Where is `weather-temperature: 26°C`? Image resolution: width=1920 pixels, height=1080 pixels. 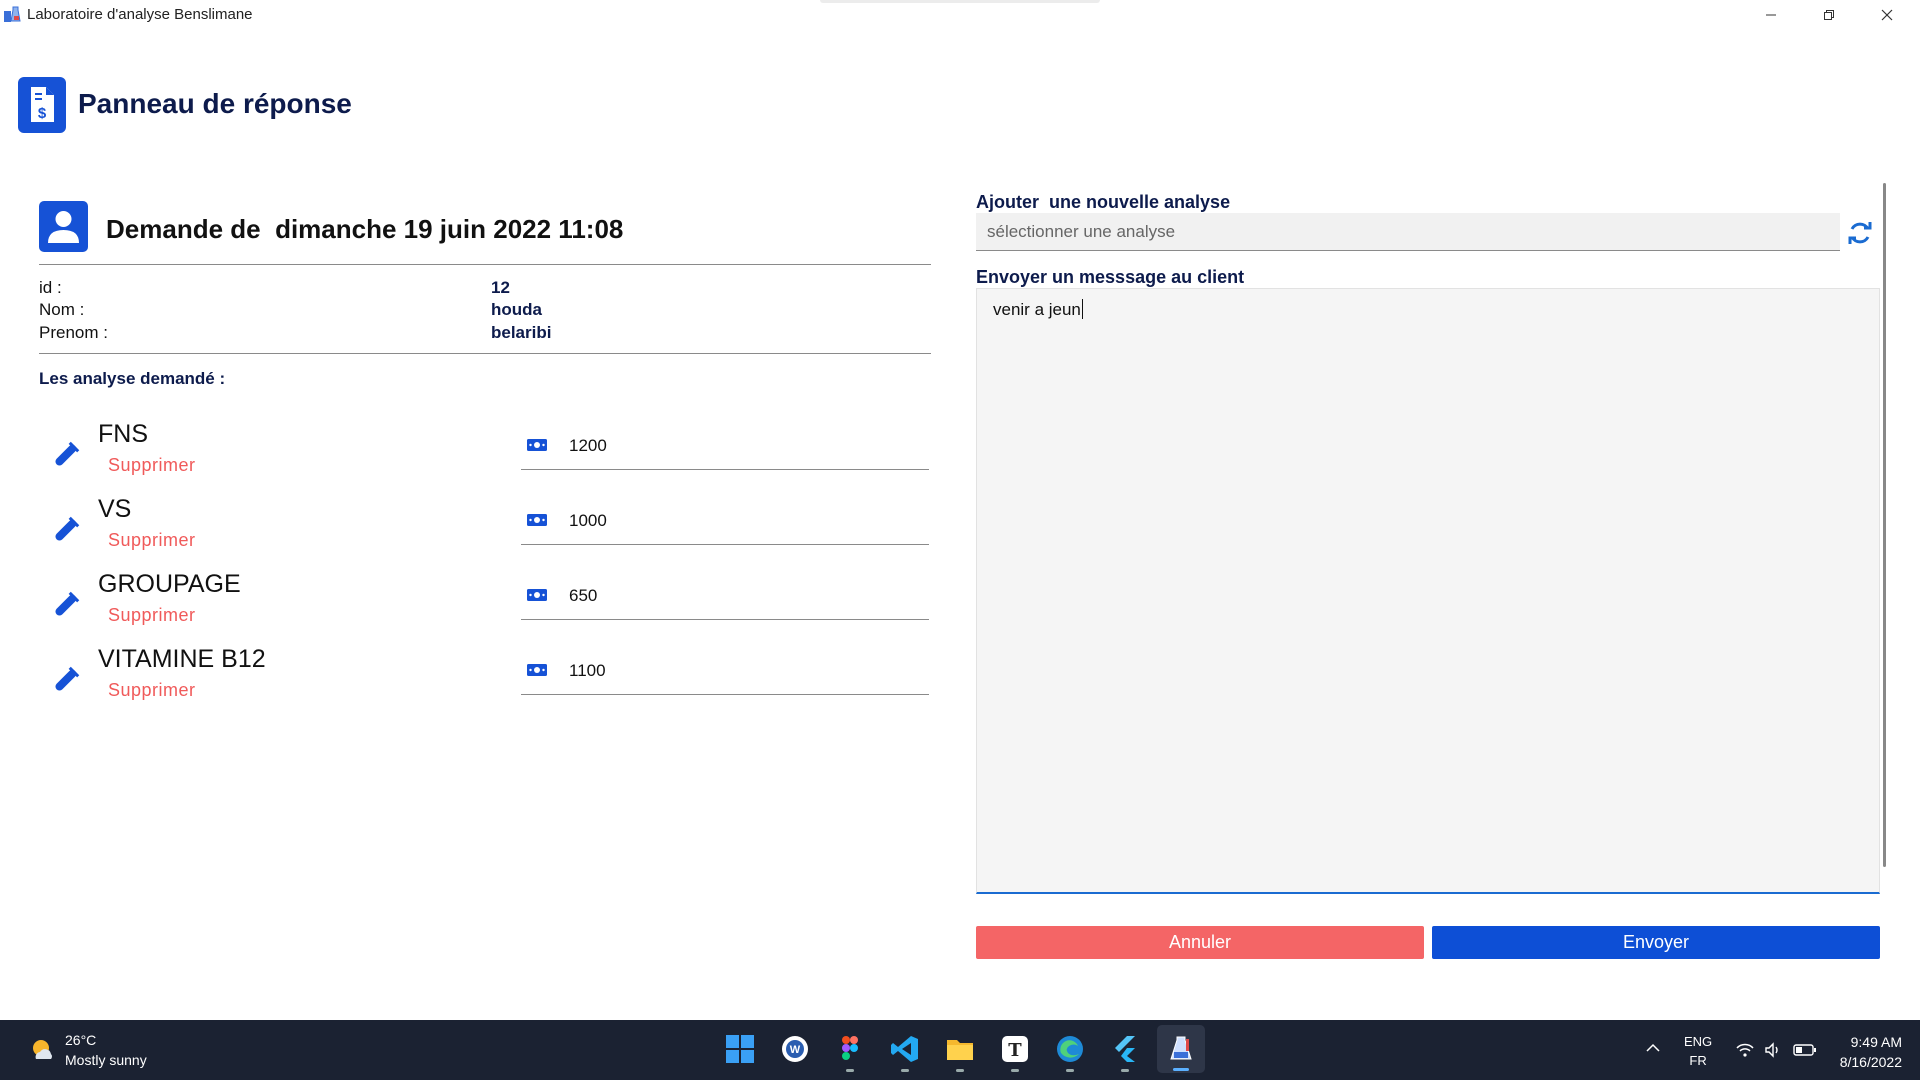 weather-temperature: 26°C is located at coordinates (81, 1040).